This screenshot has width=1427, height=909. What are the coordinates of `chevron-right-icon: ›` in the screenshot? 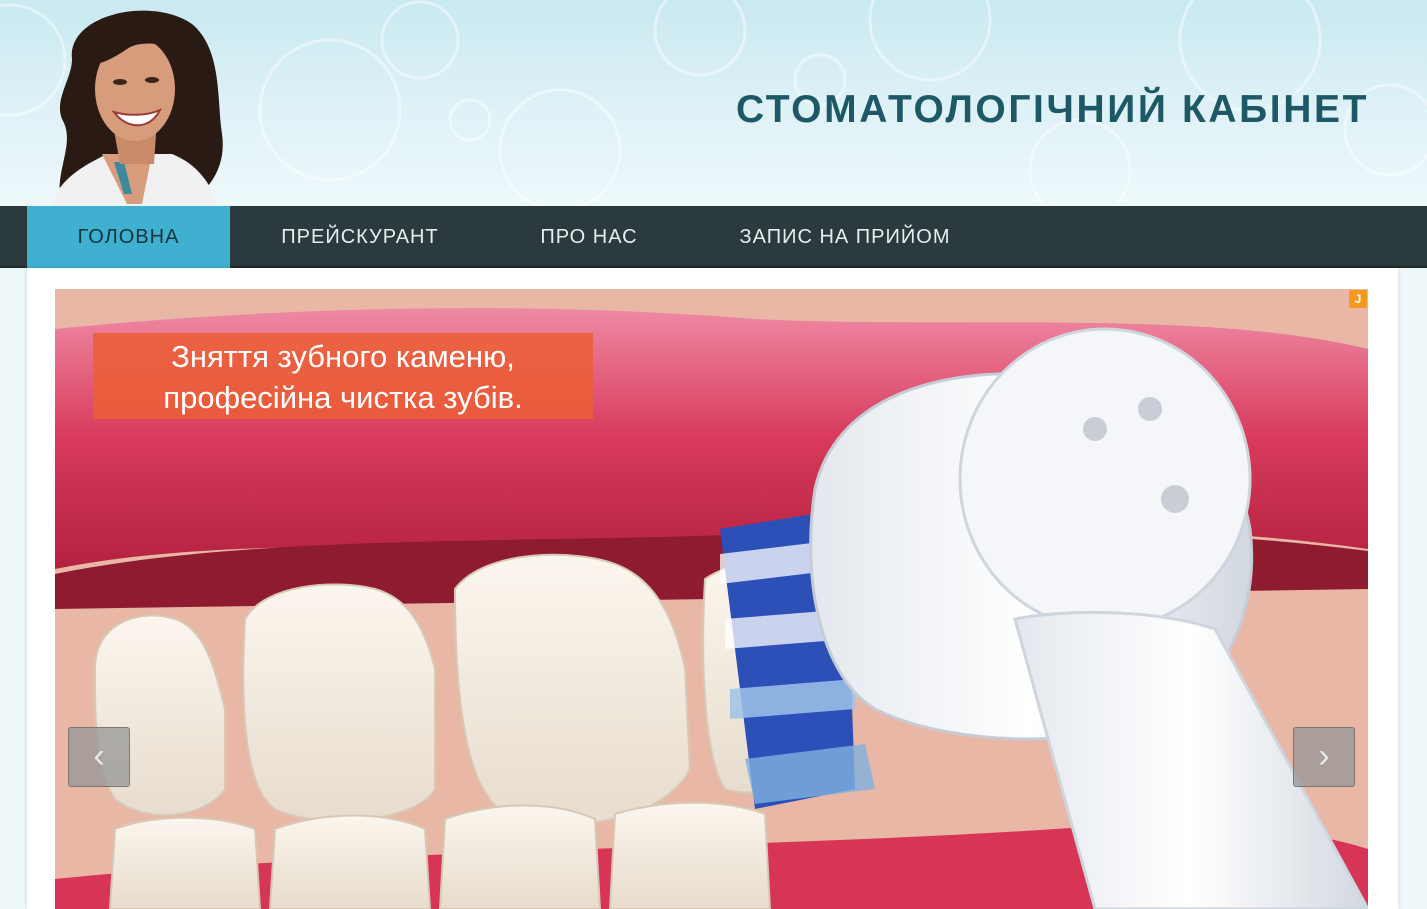 It's located at (1324, 756).